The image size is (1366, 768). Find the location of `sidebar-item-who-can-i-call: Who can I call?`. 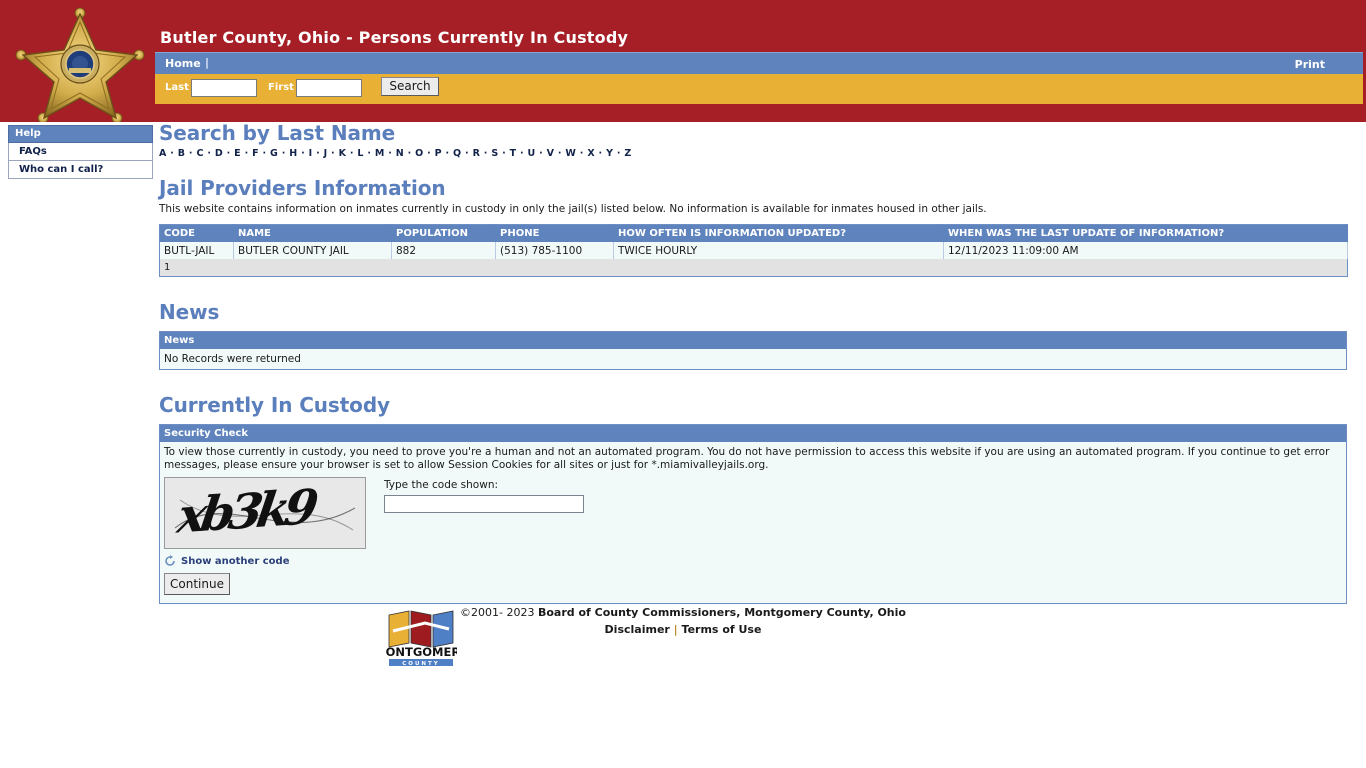

sidebar-item-who-can-i-call: Who can I call? is located at coordinates (80, 170).